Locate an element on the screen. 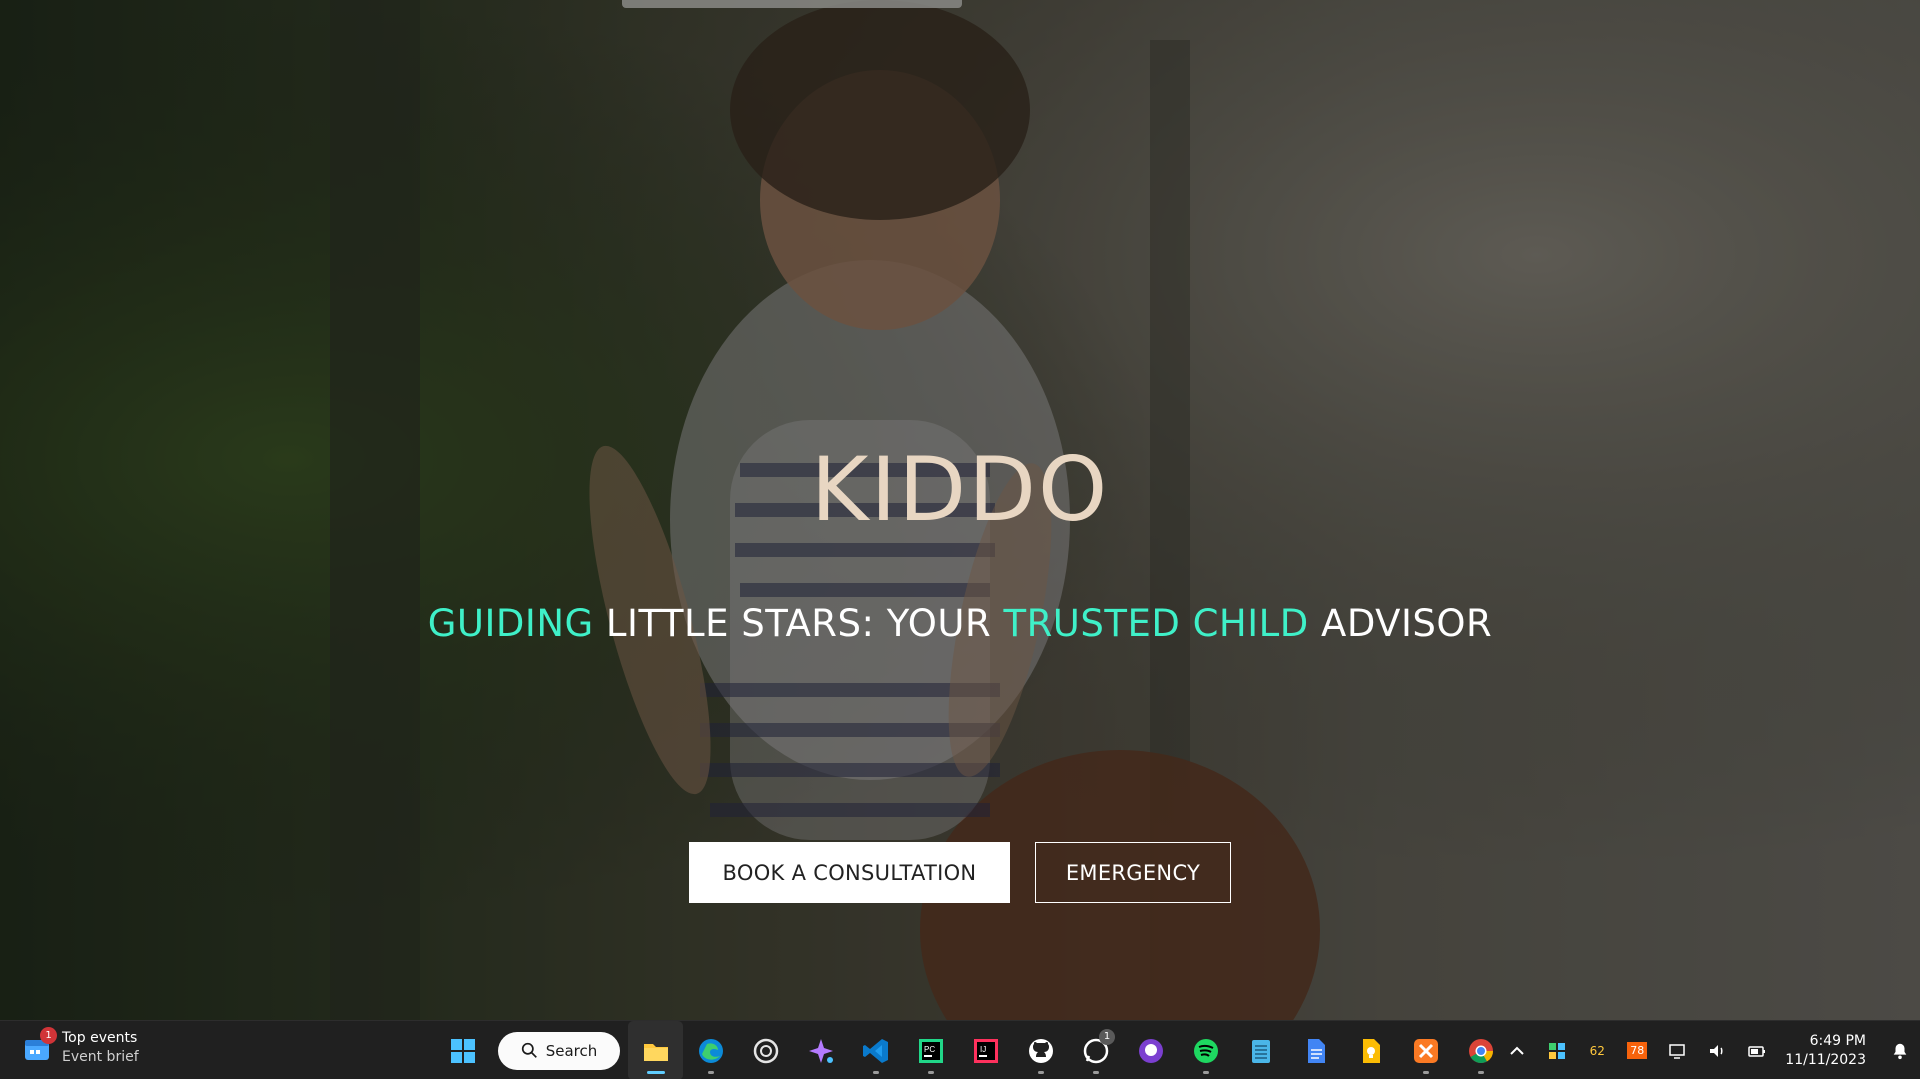 This screenshot has width=1920, height=1079. brand-title: KIDDO is located at coordinates (960, 489).